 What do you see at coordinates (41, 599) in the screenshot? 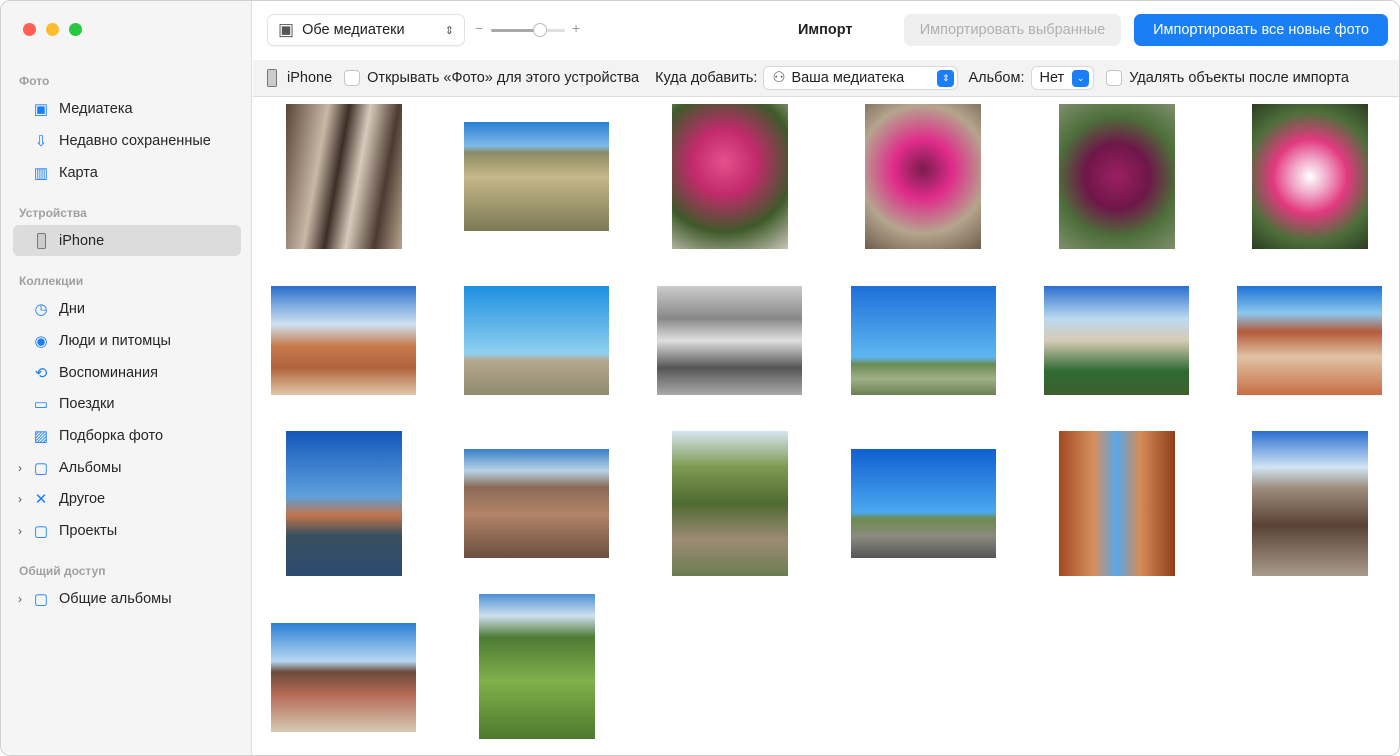
I see `shared-album-icon: ▢` at bounding box center [41, 599].